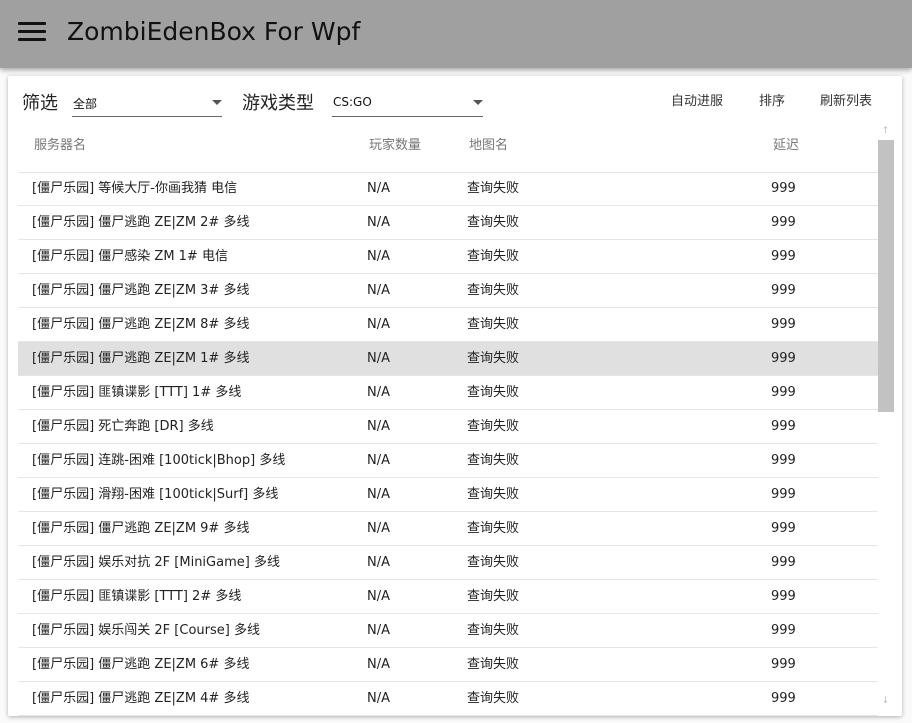 This screenshot has height=723, width=912. Describe the element at coordinates (130, 256) in the screenshot. I see `server-name-cell: [僵尸乐园] 僵尸感染 ZM 1# 电信` at that location.